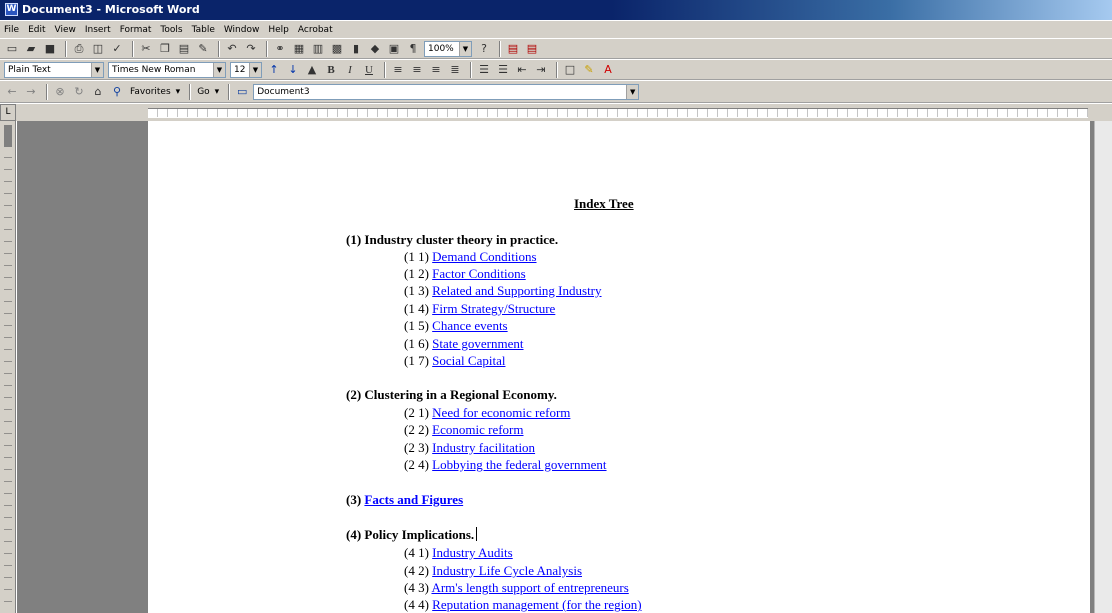 The width and height of the screenshot is (1112, 613). Describe the element at coordinates (484, 49) in the screenshot. I see `help-icon: ?` at that location.